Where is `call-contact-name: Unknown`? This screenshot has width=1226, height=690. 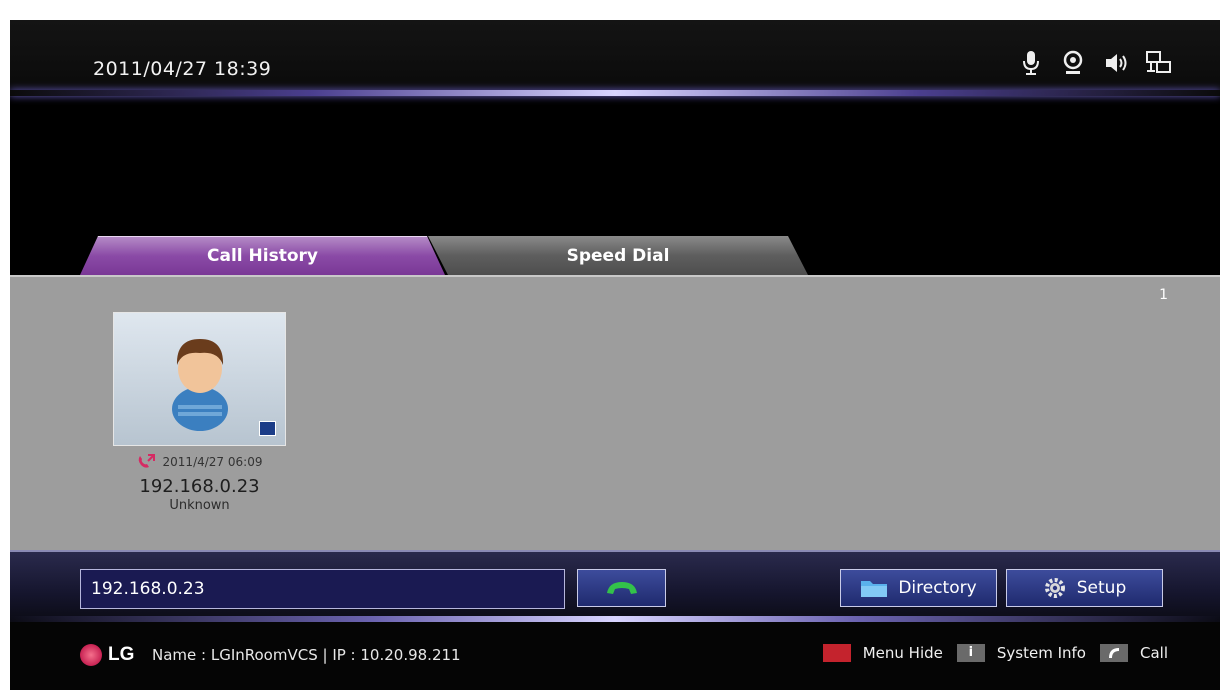 call-contact-name: Unknown is located at coordinates (199, 505).